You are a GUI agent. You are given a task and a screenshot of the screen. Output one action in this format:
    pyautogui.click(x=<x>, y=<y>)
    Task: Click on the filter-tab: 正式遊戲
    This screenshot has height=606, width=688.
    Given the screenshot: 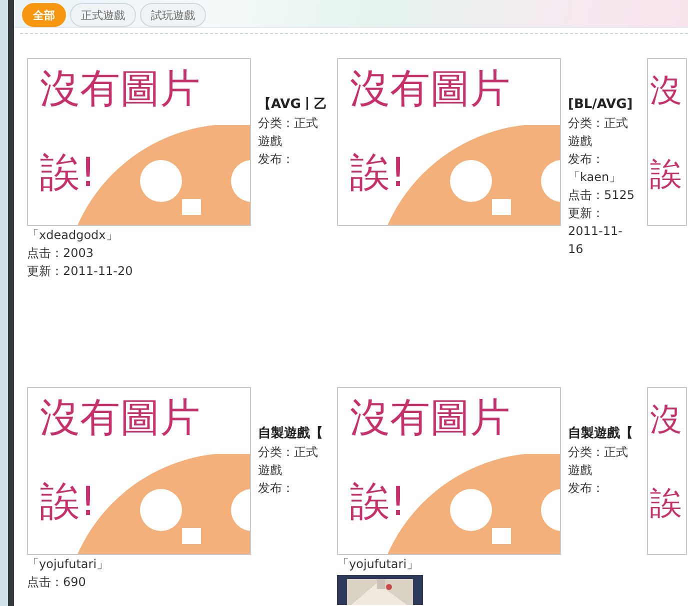 What is the action you would take?
    pyautogui.click(x=103, y=15)
    